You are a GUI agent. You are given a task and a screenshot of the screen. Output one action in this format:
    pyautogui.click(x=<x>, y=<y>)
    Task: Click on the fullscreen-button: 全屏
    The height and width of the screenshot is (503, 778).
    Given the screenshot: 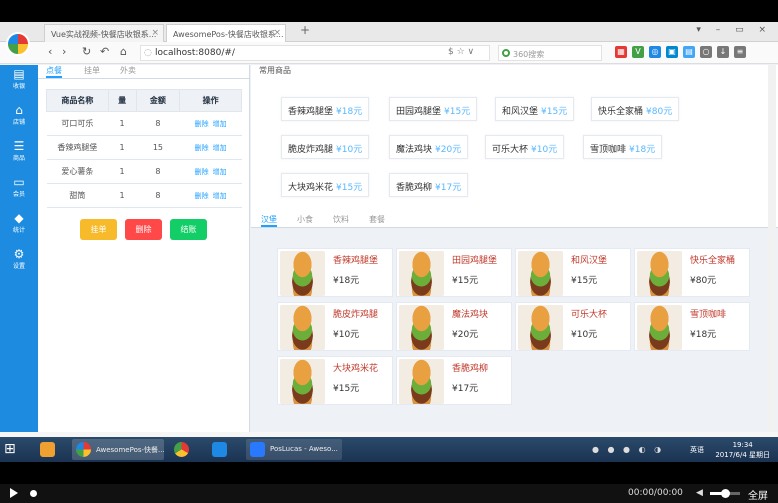 What is the action you would take?
    pyautogui.click(x=758, y=494)
    